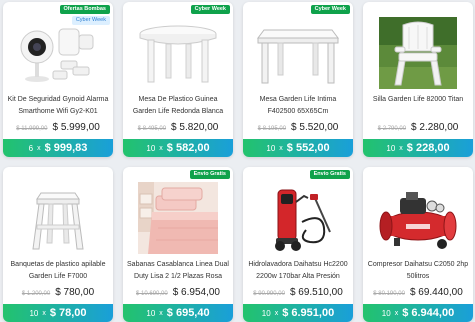 This screenshot has width=475, height=322. I want to click on current-price: $ 5.520,00, so click(315, 127).